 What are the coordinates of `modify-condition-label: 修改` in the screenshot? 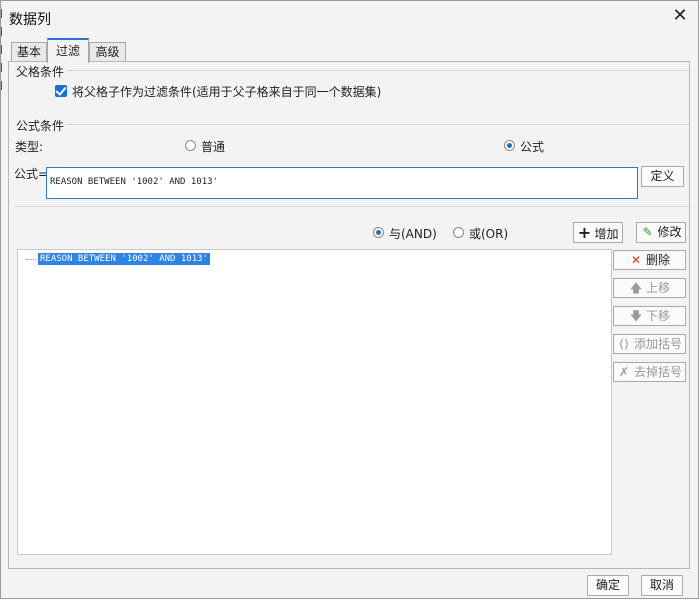 It's located at (669, 232).